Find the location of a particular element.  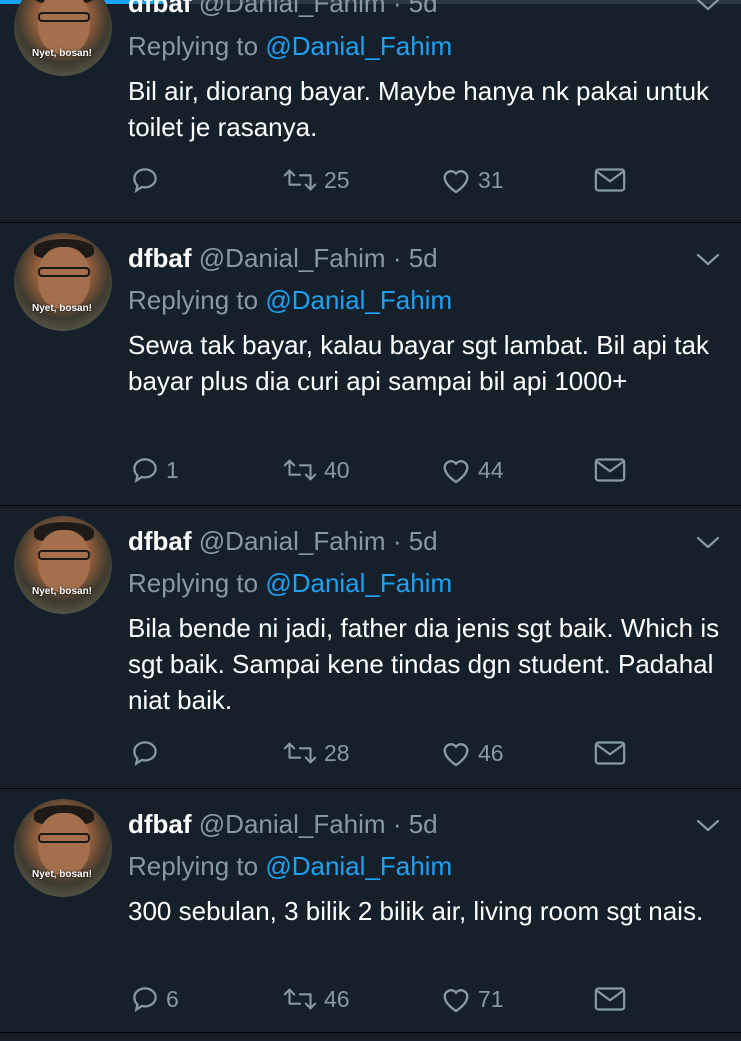

reply-count: 1 is located at coordinates (172, 469).